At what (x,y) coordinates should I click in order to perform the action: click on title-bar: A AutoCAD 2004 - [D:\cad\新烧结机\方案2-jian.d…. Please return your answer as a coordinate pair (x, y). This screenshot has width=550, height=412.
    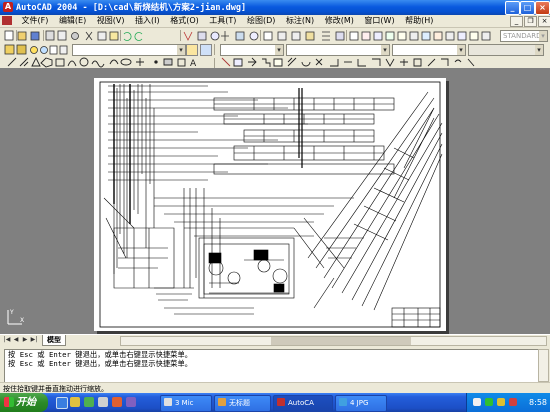
    Looking at the image, I should click on (275, 7).